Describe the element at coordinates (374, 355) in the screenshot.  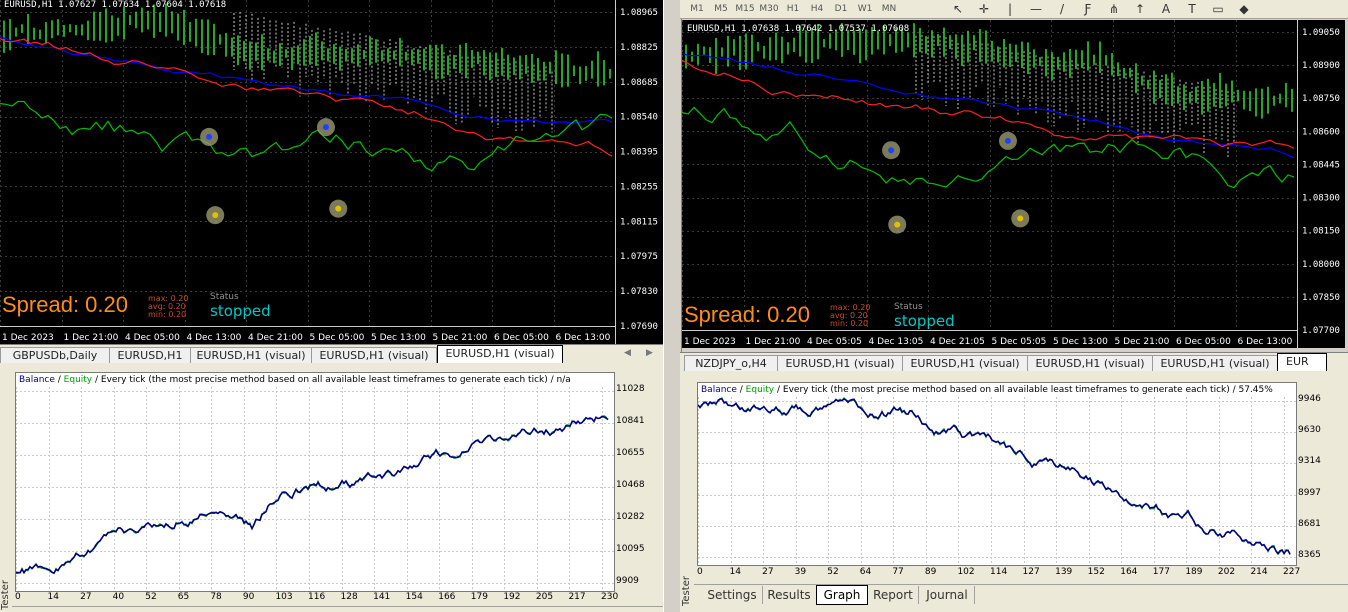
I see `tab-eurusd-h1-visual-2: EURUSD,H1 (visual)` at that location.